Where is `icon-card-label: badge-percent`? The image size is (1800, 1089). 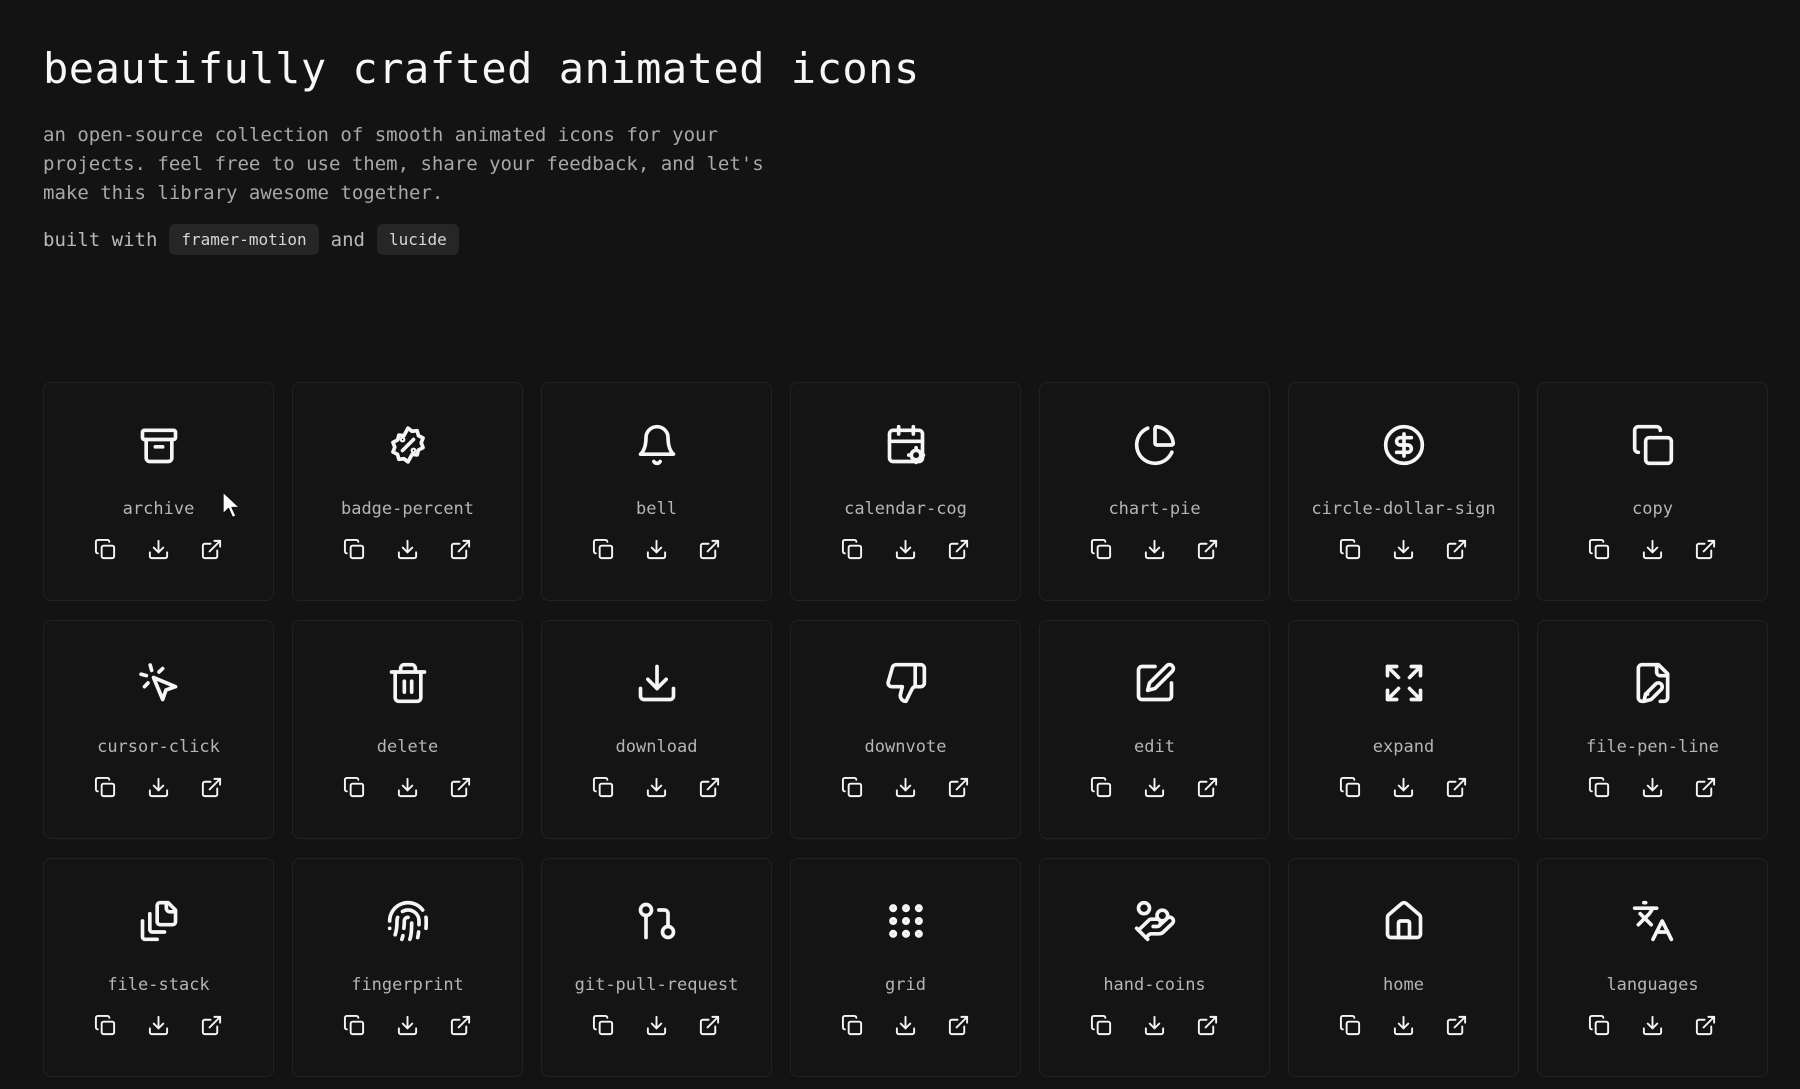
icon-card-label: badge-percent is located at coordinates (407, 509).